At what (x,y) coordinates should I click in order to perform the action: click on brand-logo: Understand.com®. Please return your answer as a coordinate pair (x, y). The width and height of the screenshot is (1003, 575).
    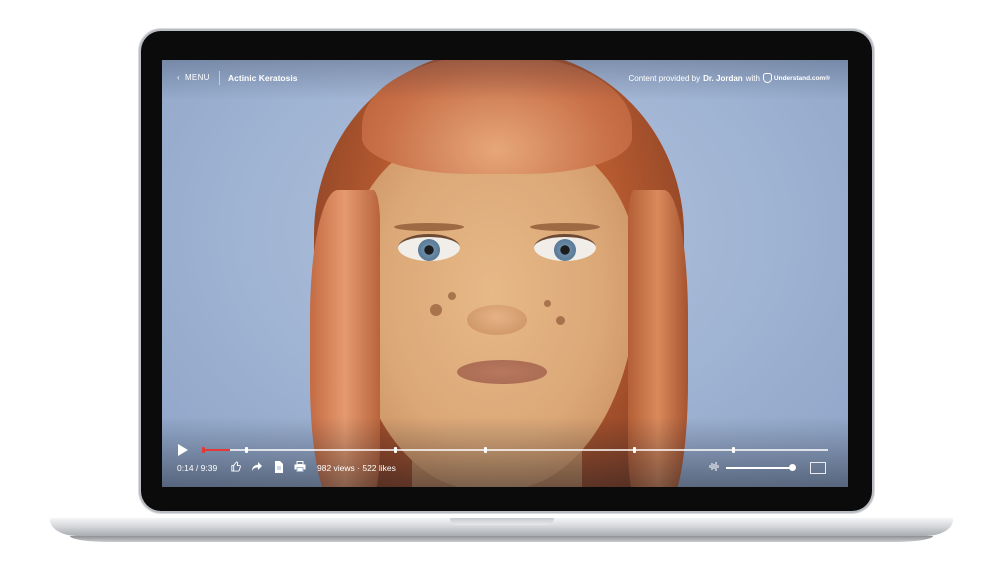
    Looking at the image, I should click on (796, 78).